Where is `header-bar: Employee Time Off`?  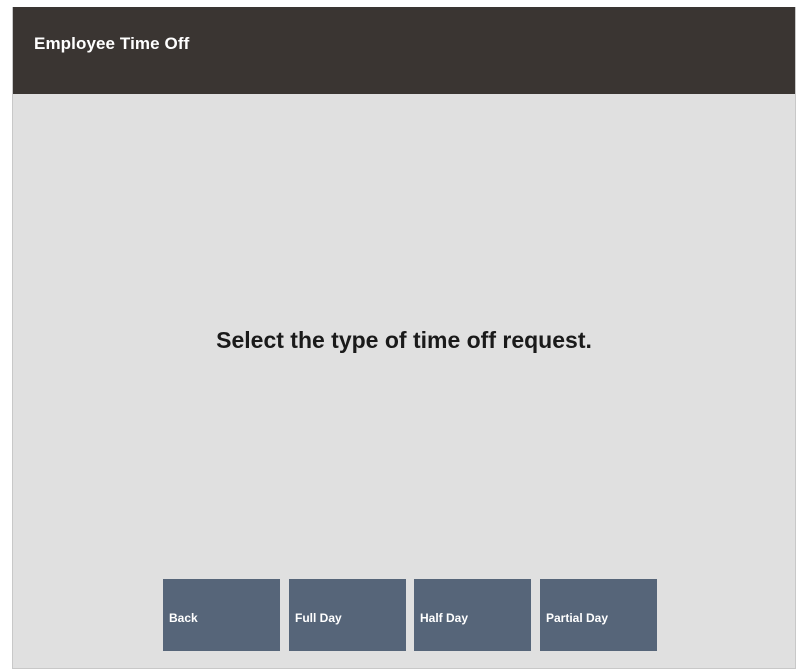 header-bar: Employee Time Off is located at coordinates (404, 50).